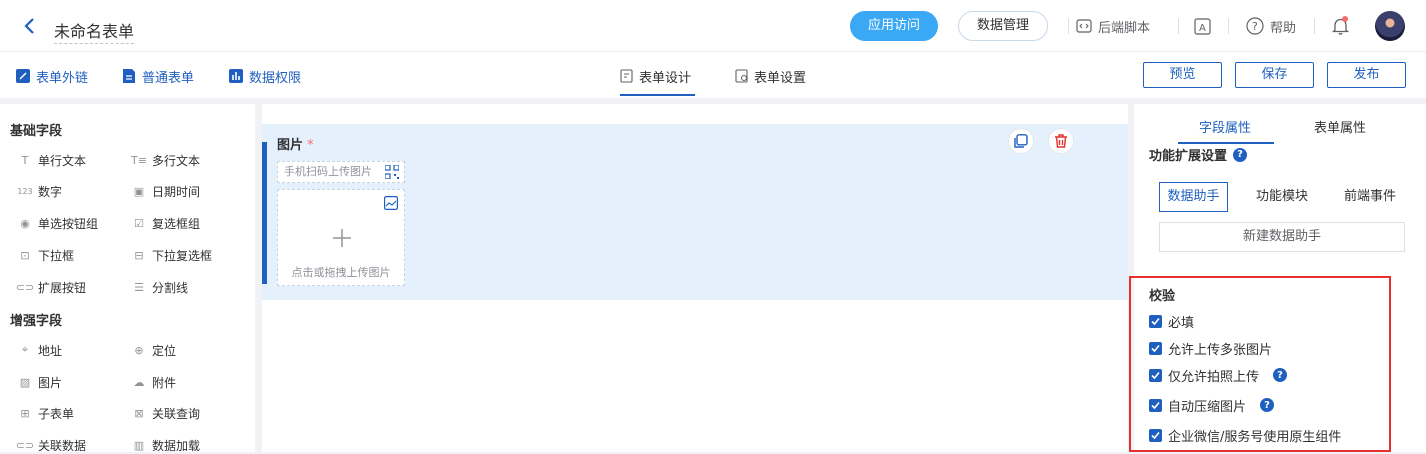 This screenshot has height=454, width=1426. I want to click on tab-form-settings-label: 表单设置, so click(780, 78).